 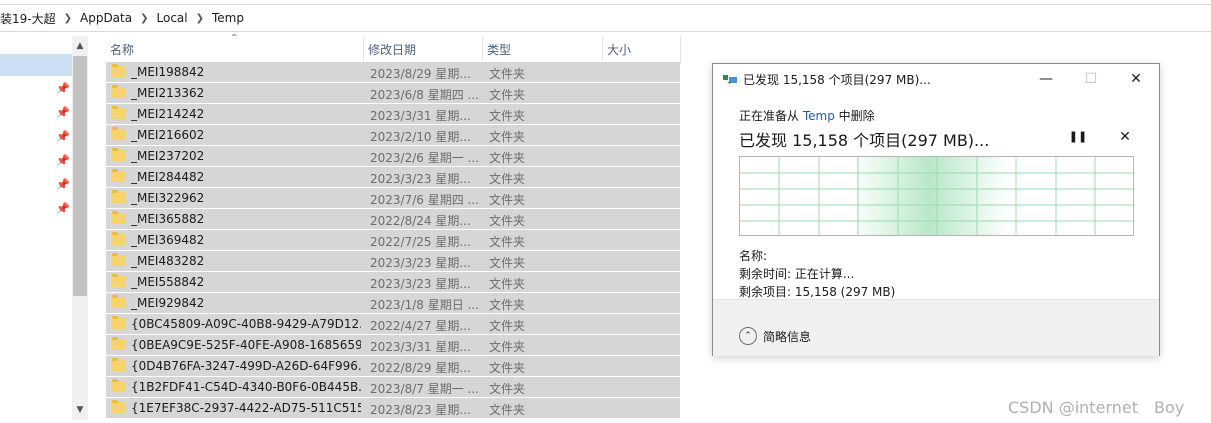 I want to click on stop-button: ✕, so click(x=1125, y=137).